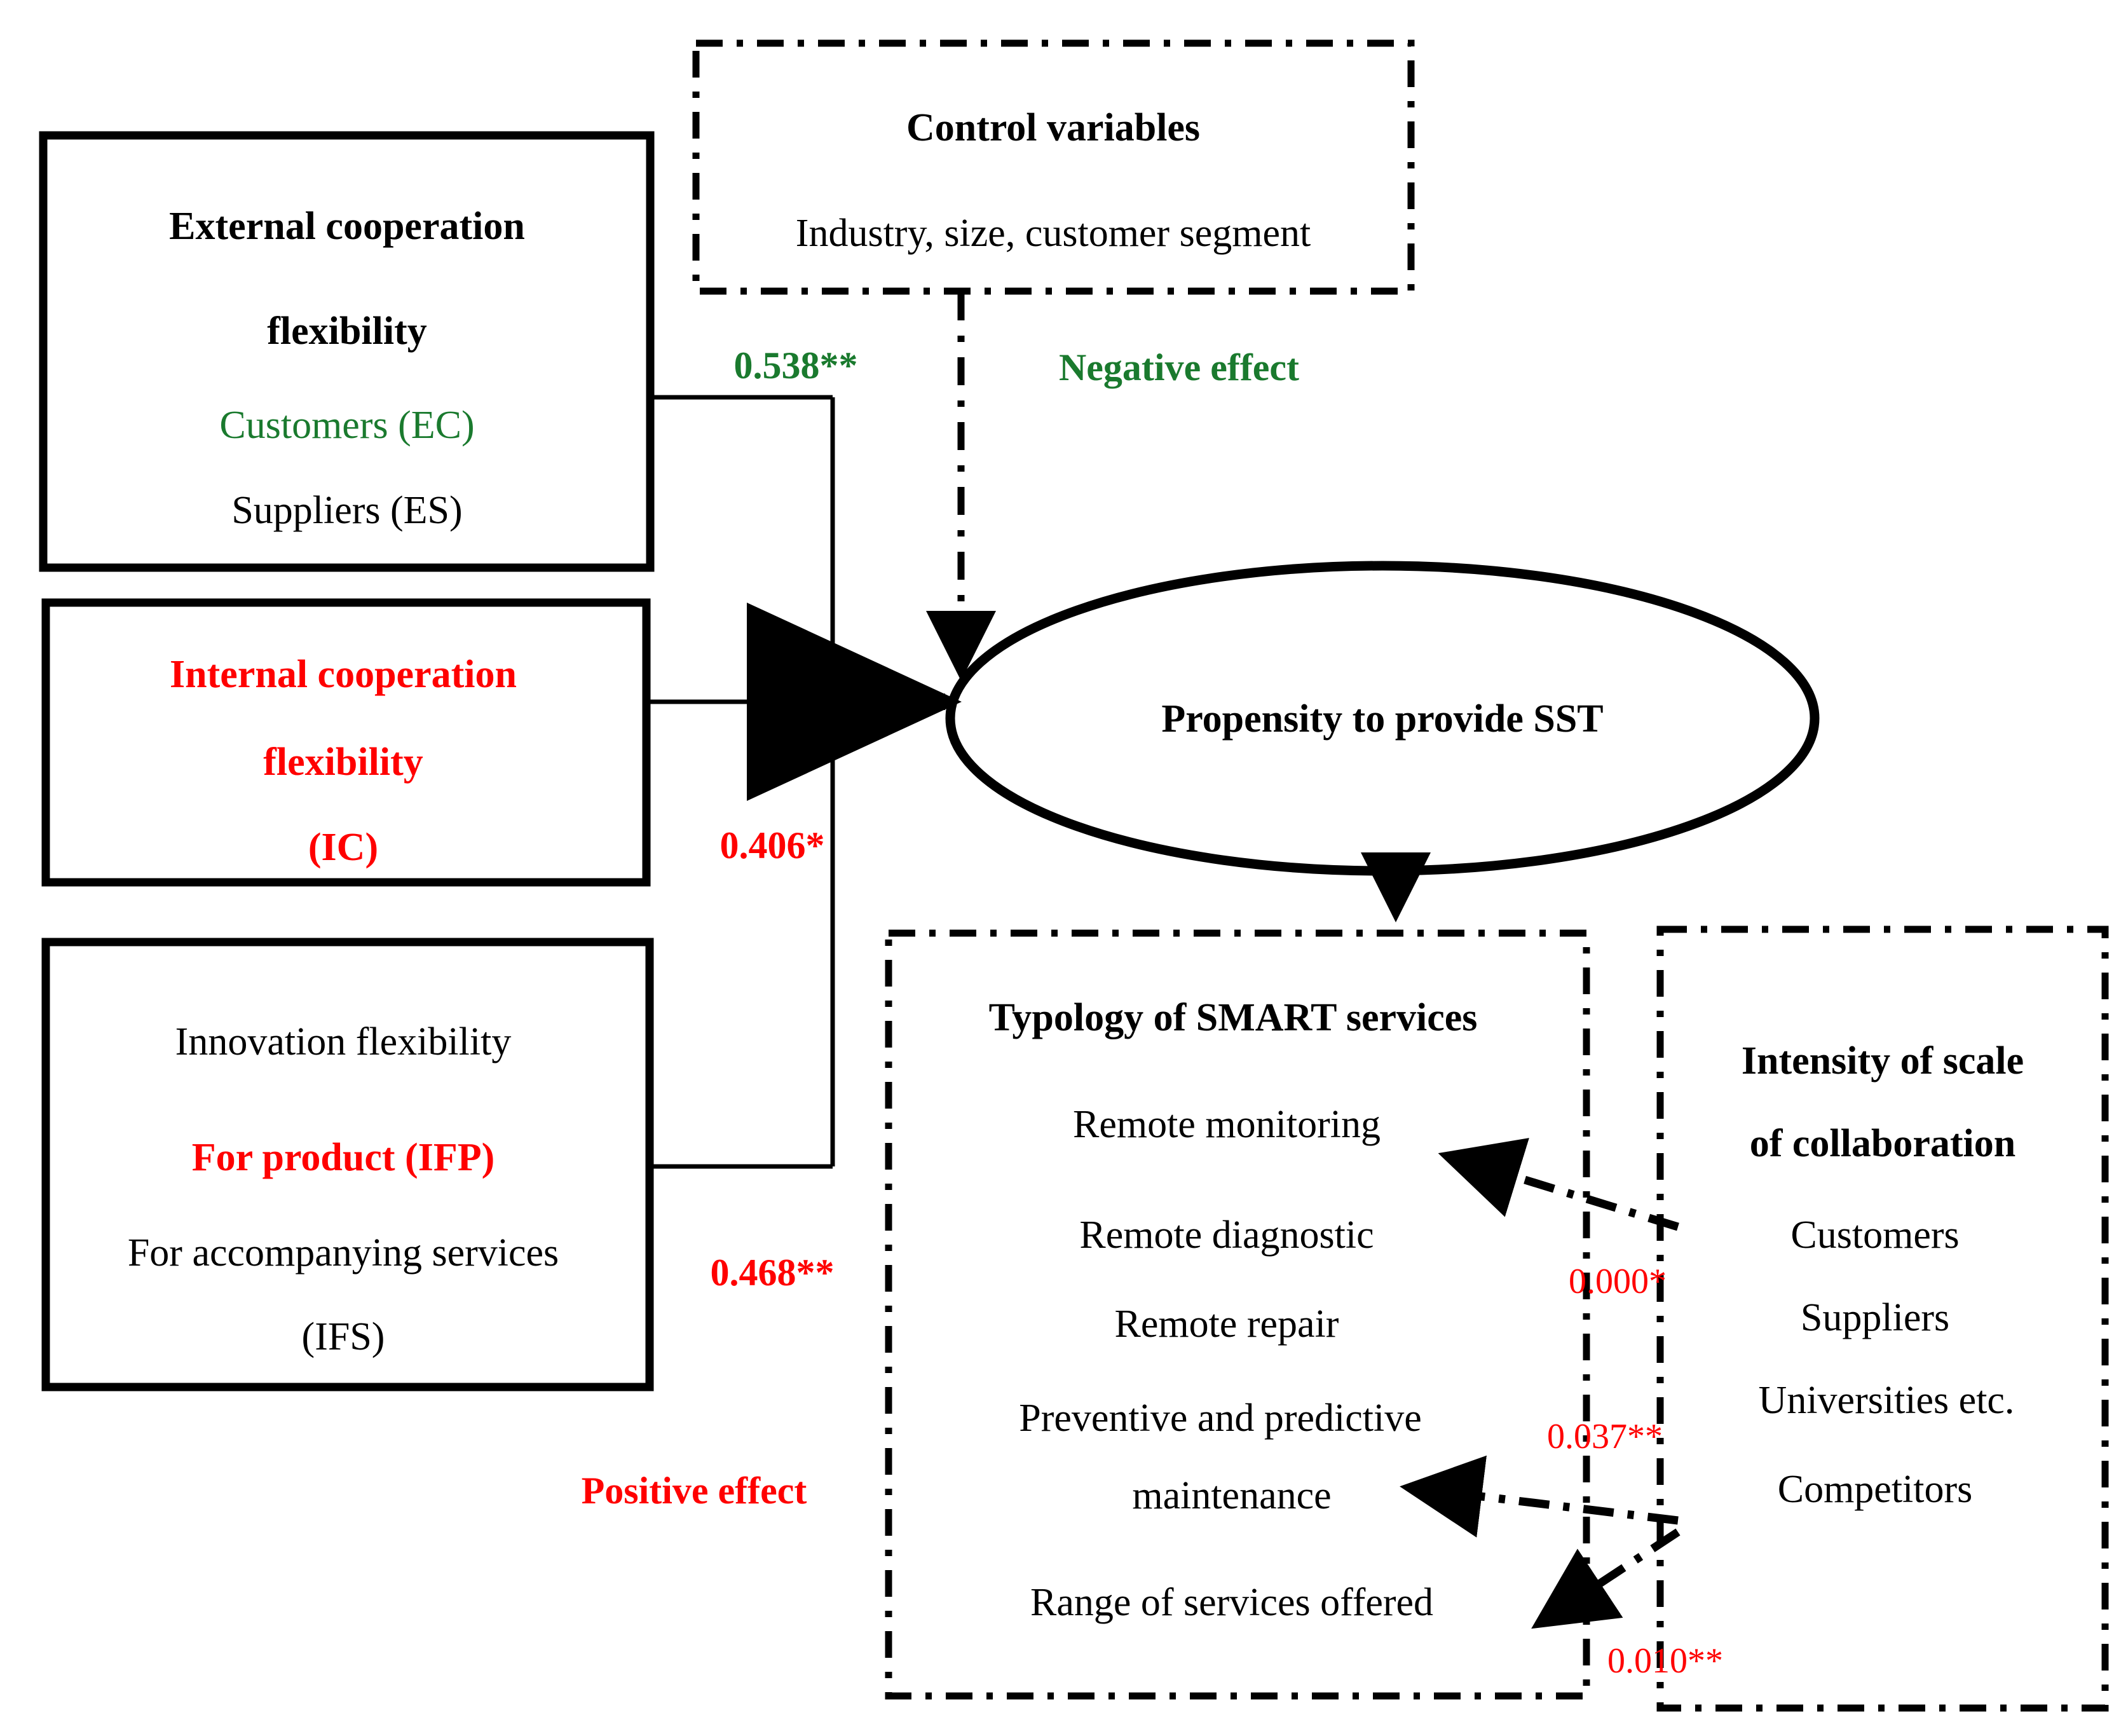 The width and height of the screenshot is (2114, 1736). What do you see at coordinates (772, 845) in the screenshot?
I see `coefficient-internal-to-sst: 0.406*` at bounding box center [772, 845].